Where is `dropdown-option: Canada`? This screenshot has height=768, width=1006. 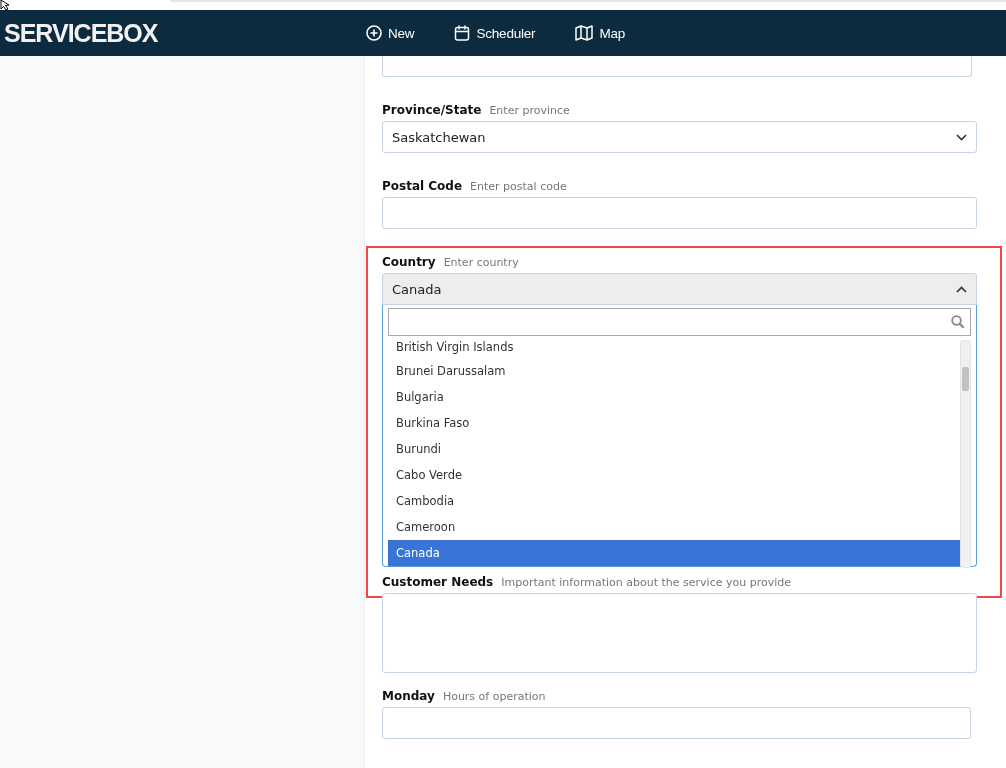 dropdown-option: Canada is located at coordinates (674, 553).